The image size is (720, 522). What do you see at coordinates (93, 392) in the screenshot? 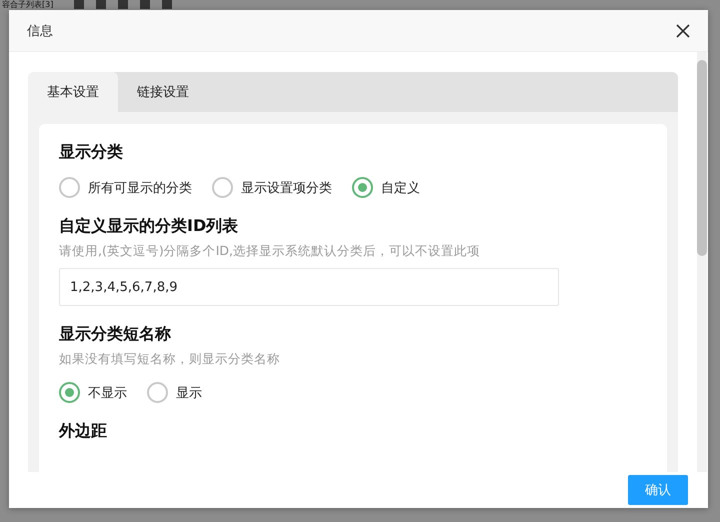
I see `radio-option: 不显示` at bounding box center [93, 392].